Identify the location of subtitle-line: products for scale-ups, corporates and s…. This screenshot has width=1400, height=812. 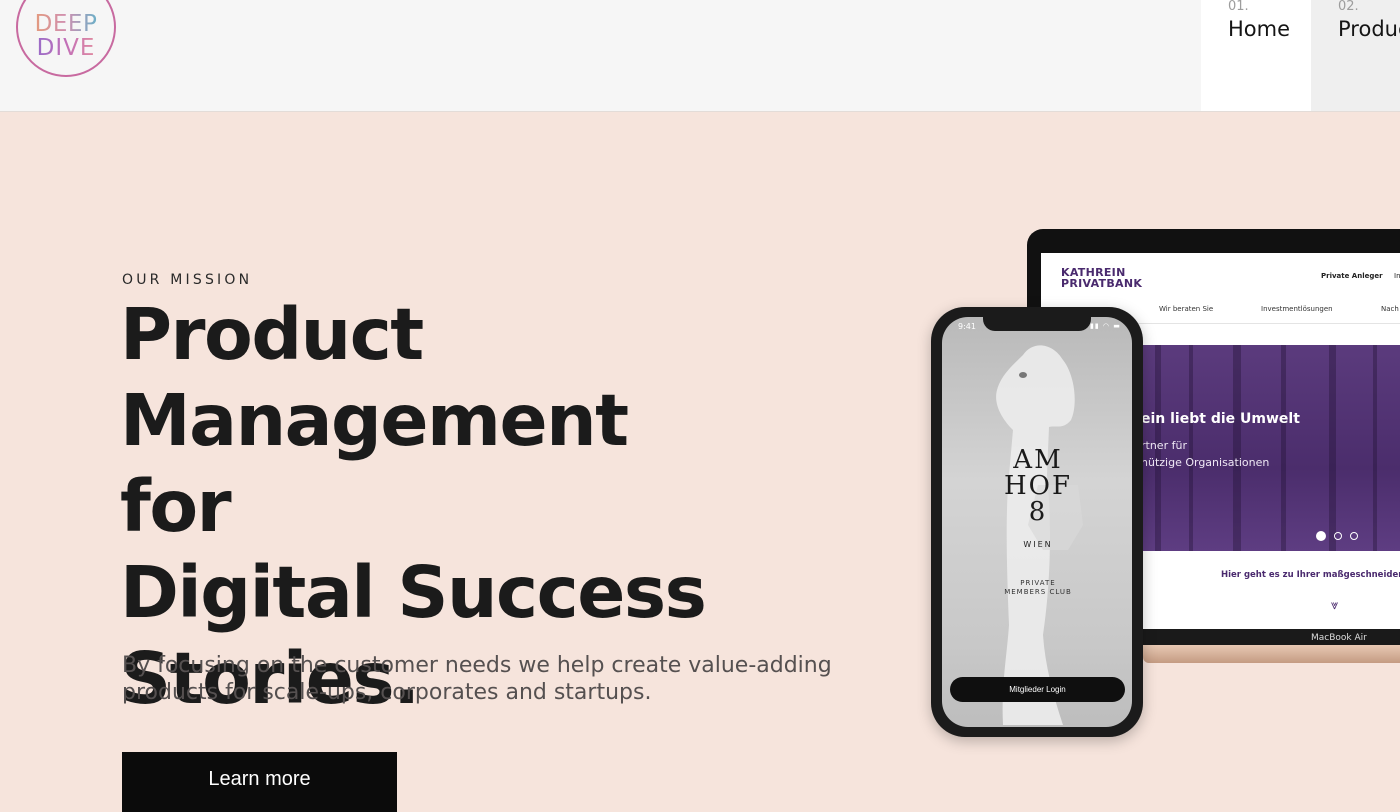
(387, 692).